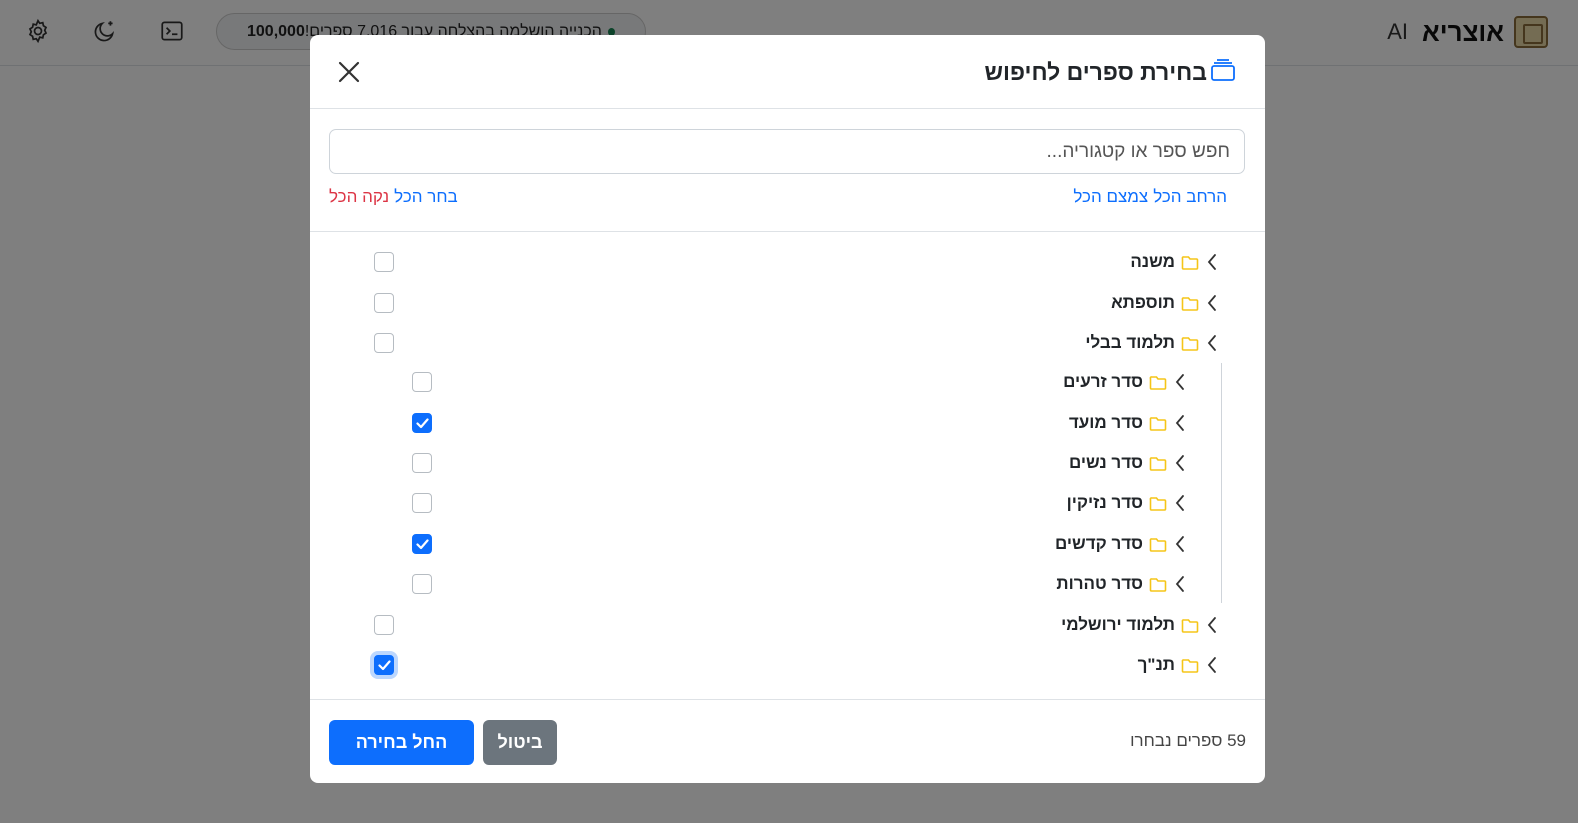 The height and width of the screenshot is (823, 1578). What do you see at coordinates (401, 742) in the screenshot?
I see `apply-selection-button: החל בחירה` at bounding box center [401, 742].